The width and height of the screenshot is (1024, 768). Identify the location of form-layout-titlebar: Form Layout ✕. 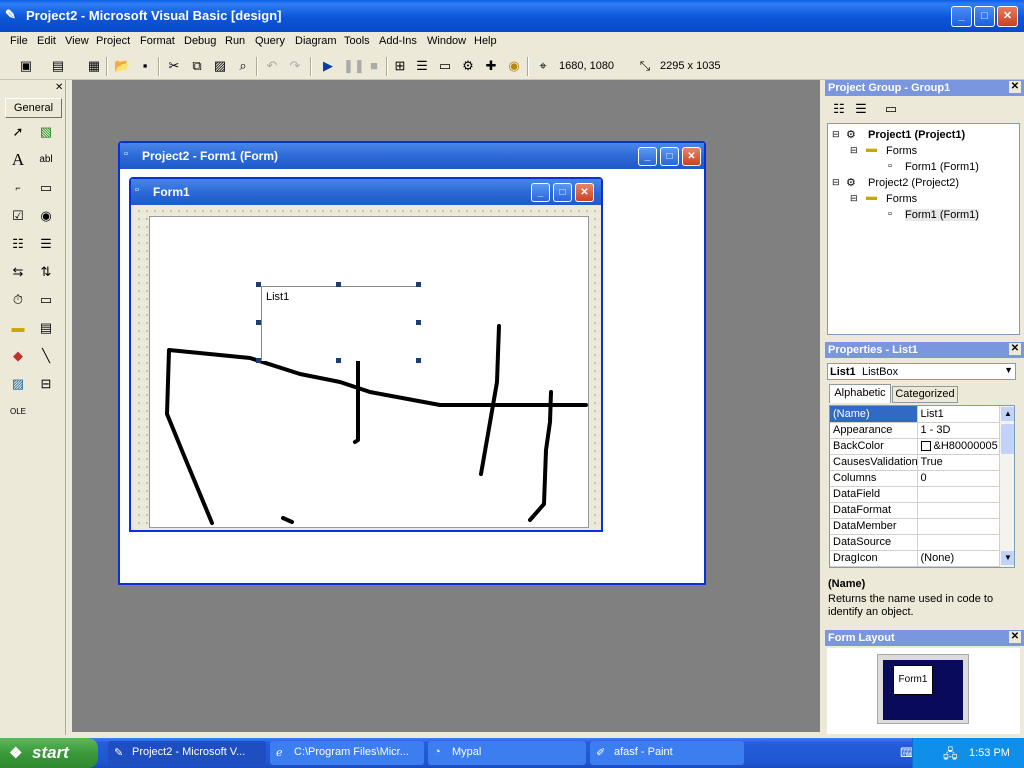
(924, 638).